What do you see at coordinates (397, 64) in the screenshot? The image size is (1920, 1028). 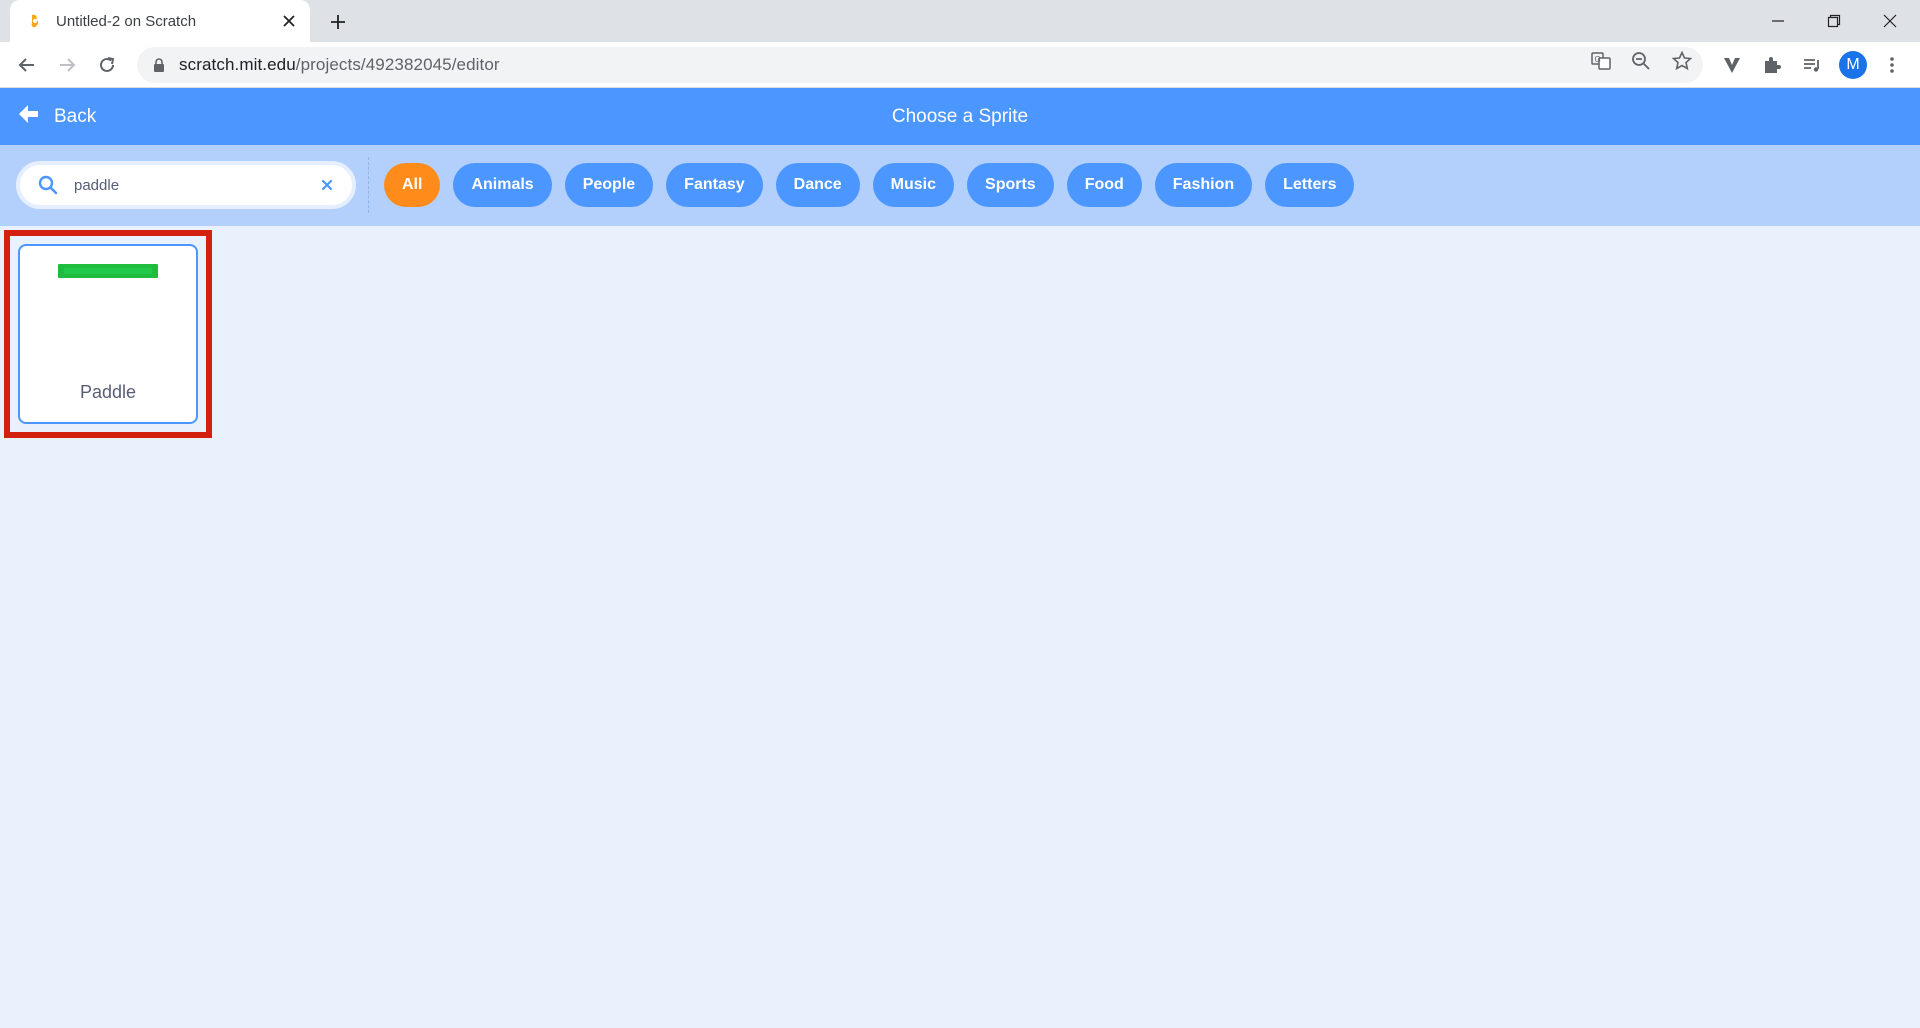 I see `url-path: /projects/492382045/editor` at bounding box center [397, 64].